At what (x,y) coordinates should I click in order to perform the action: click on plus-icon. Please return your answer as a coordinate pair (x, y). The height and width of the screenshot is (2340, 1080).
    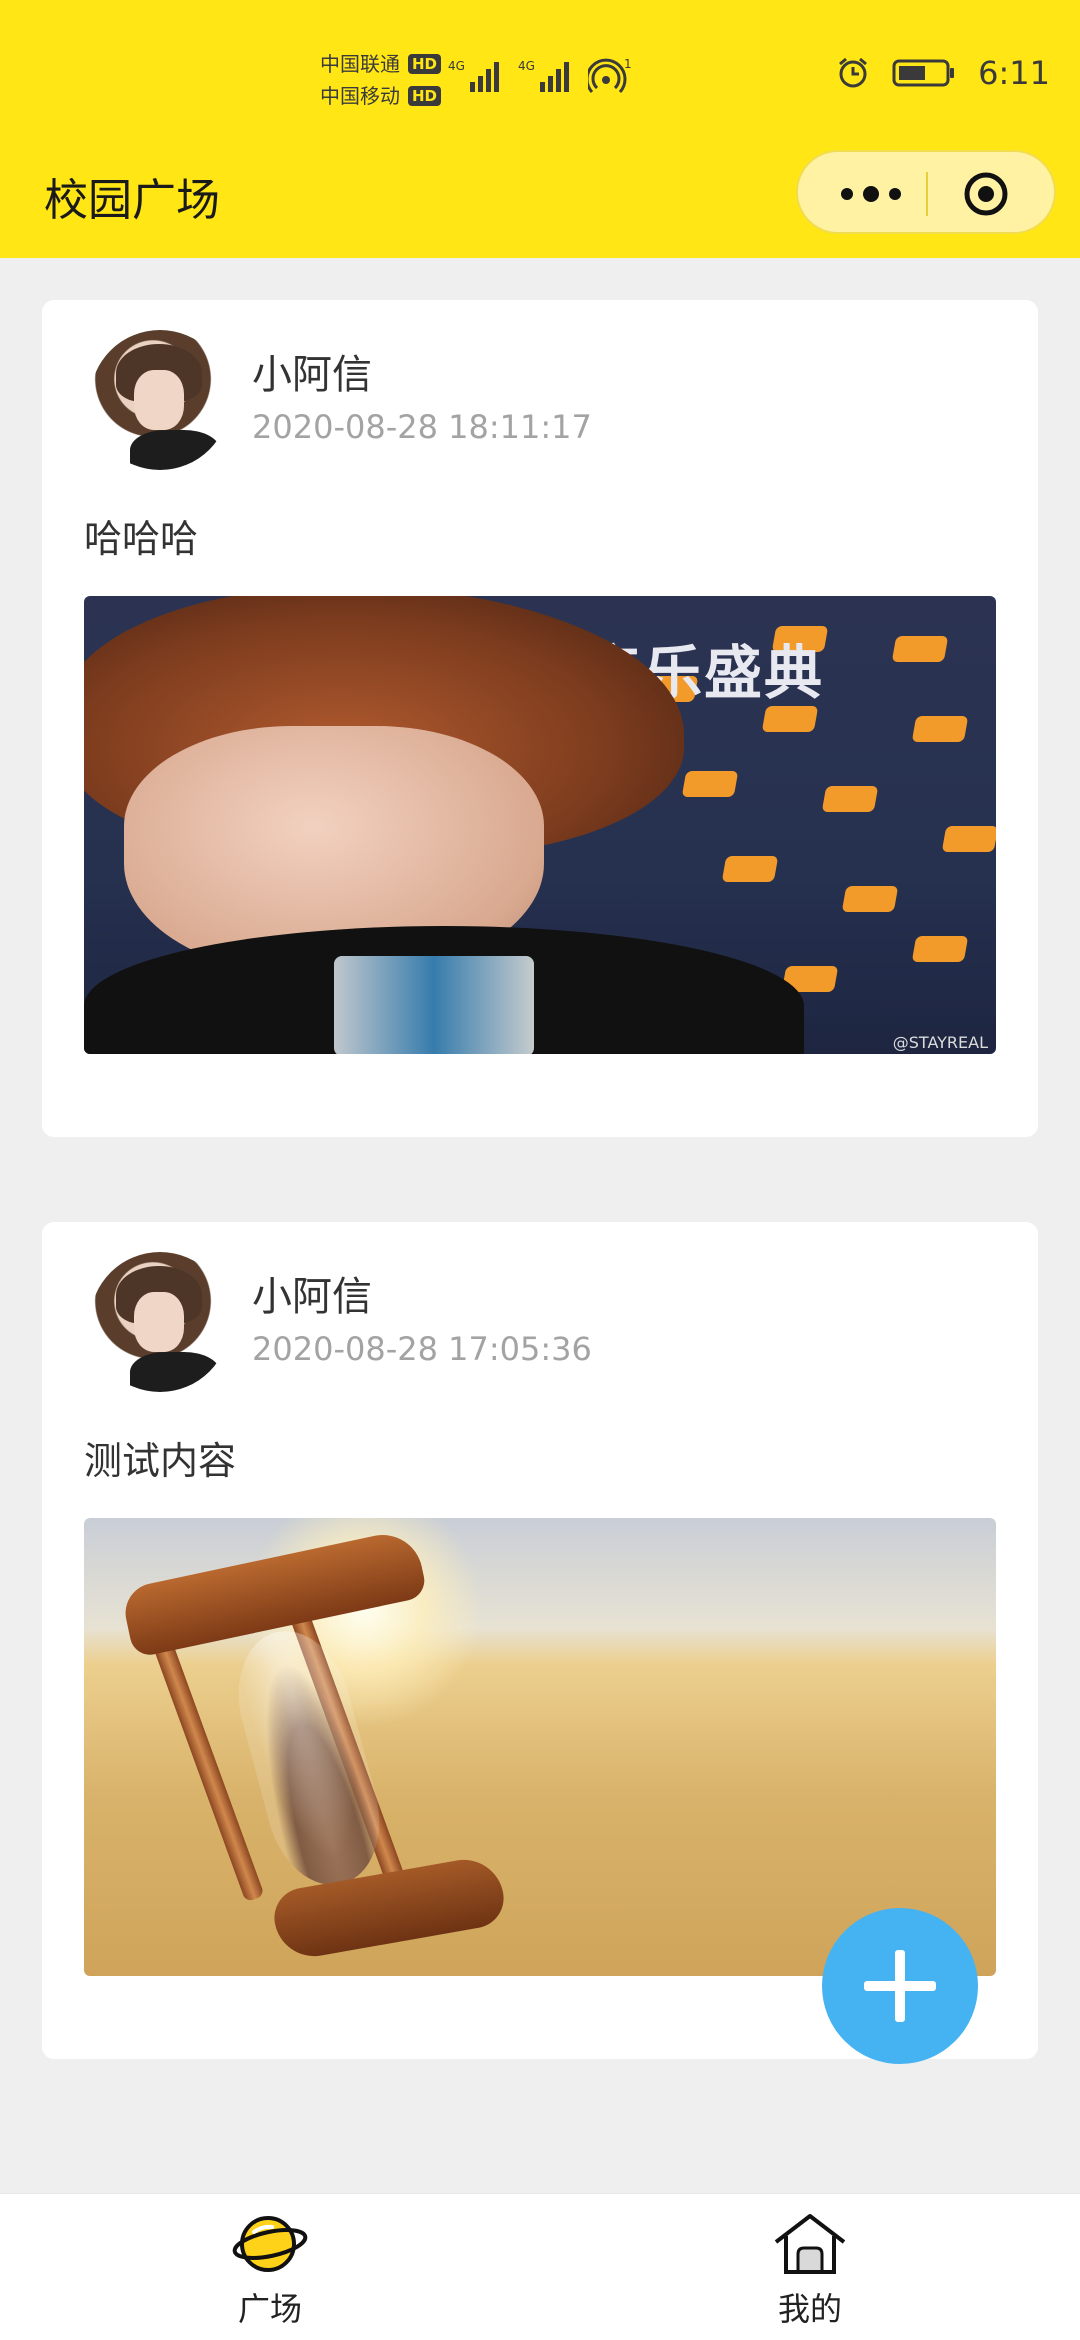
    Looking at the image, I should click on (900, 1986).